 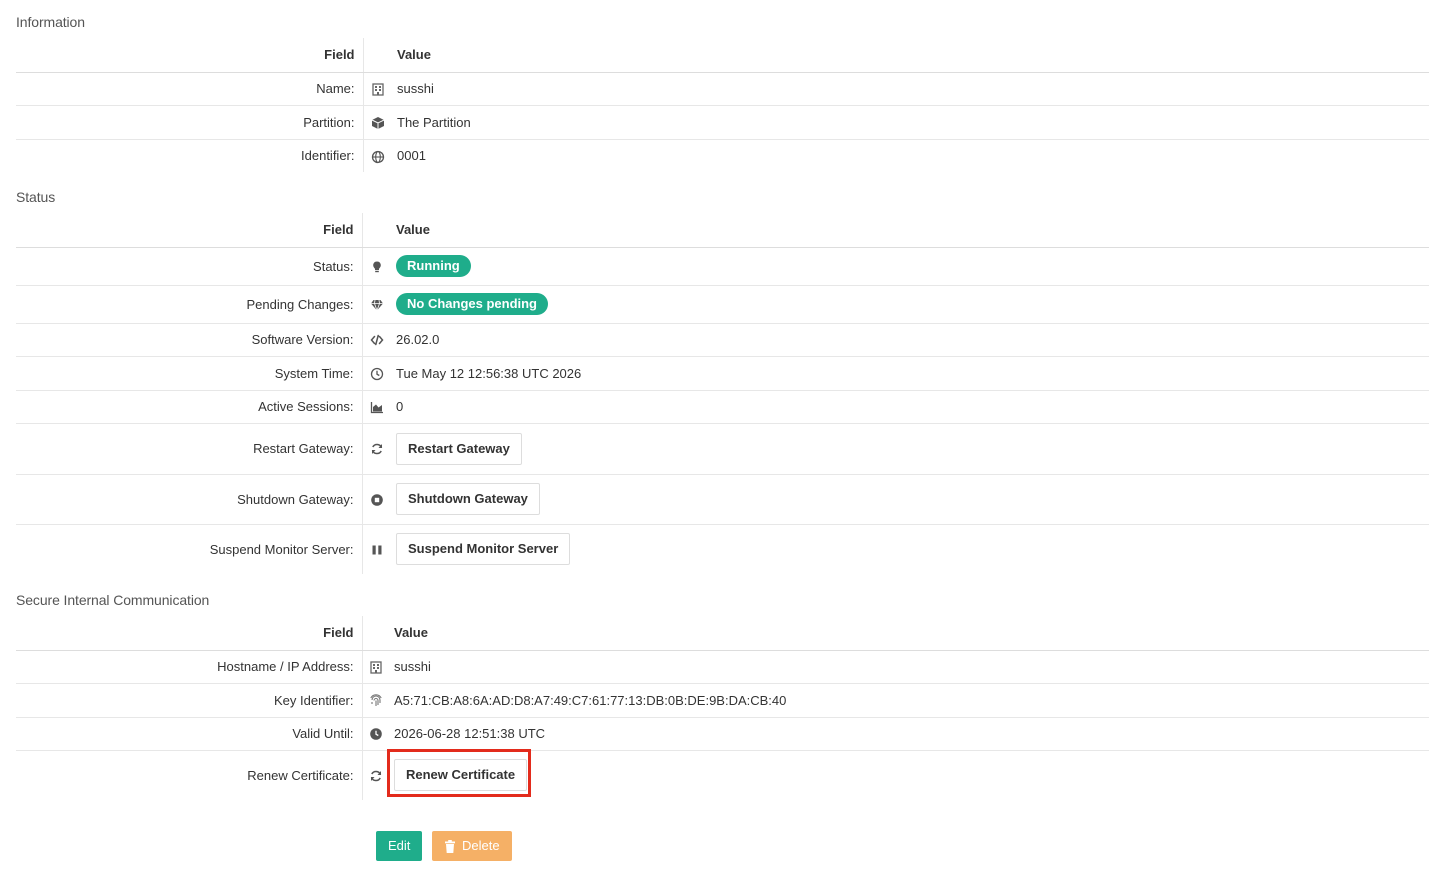 I want to click on globe-icon, so click(x=378, y=157).